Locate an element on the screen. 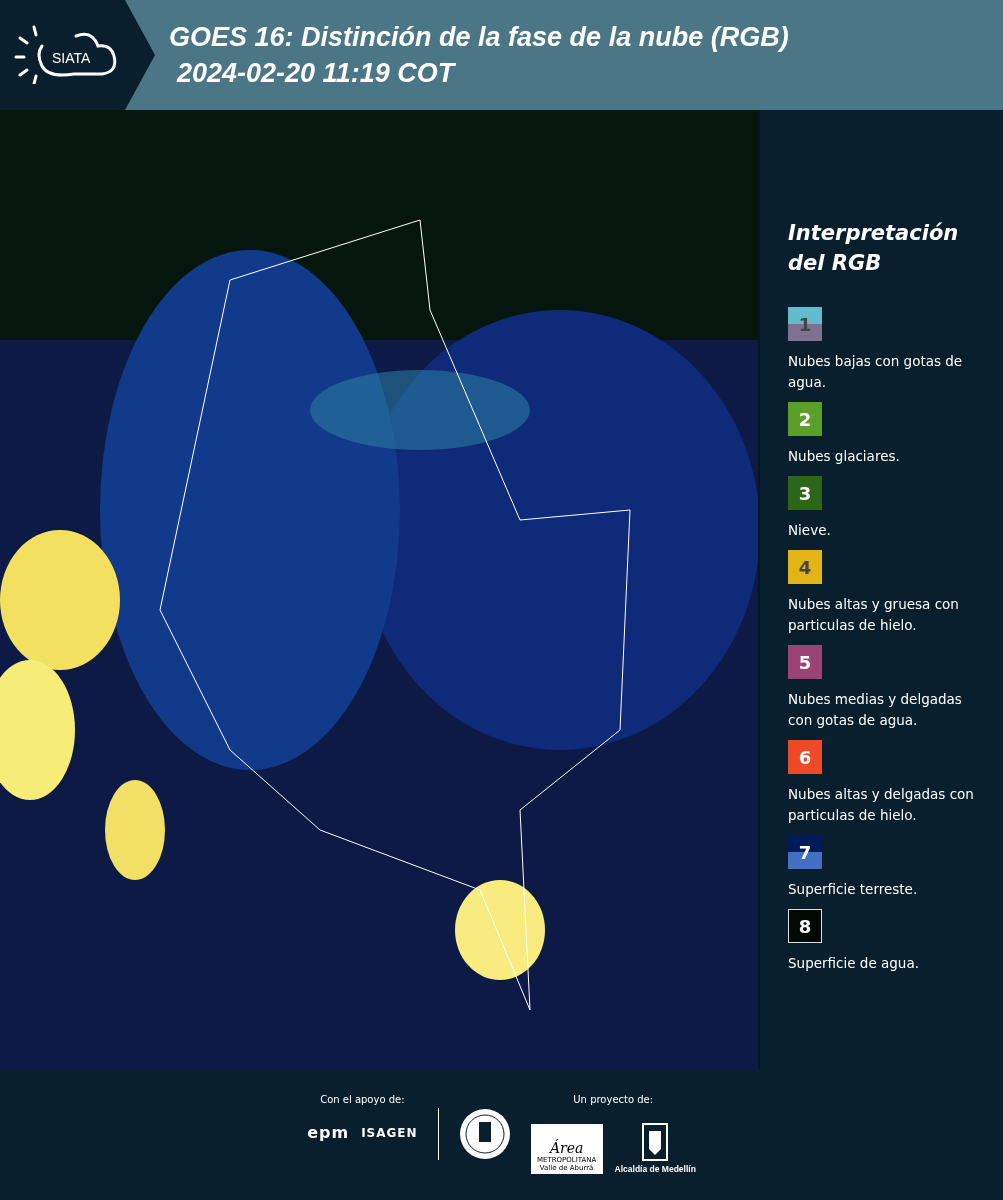 The image size is (1003, 1200). legend-number: 8 is located at coordinates (805, 926).